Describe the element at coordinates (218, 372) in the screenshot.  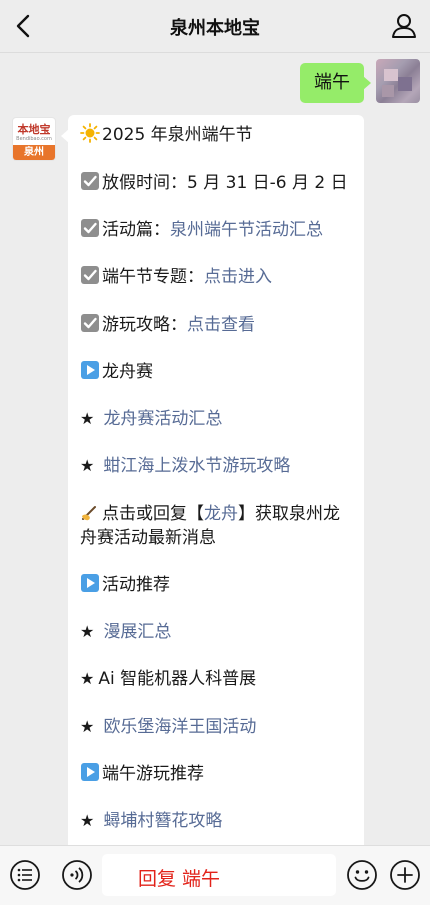
I see `message-line-dragon-boat: 龙舟赛` at that location.